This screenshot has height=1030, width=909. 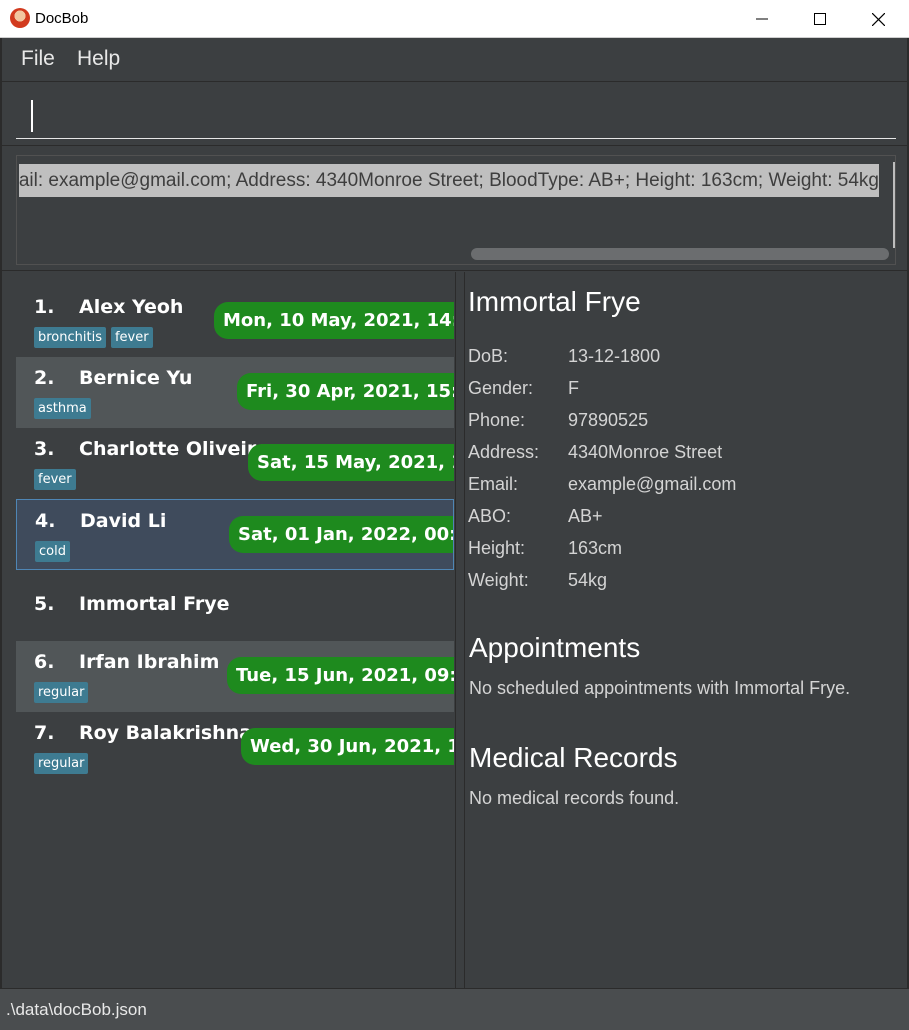 I want to click on detail-field-value: example@gmail.com, so click(x=652, y=484).